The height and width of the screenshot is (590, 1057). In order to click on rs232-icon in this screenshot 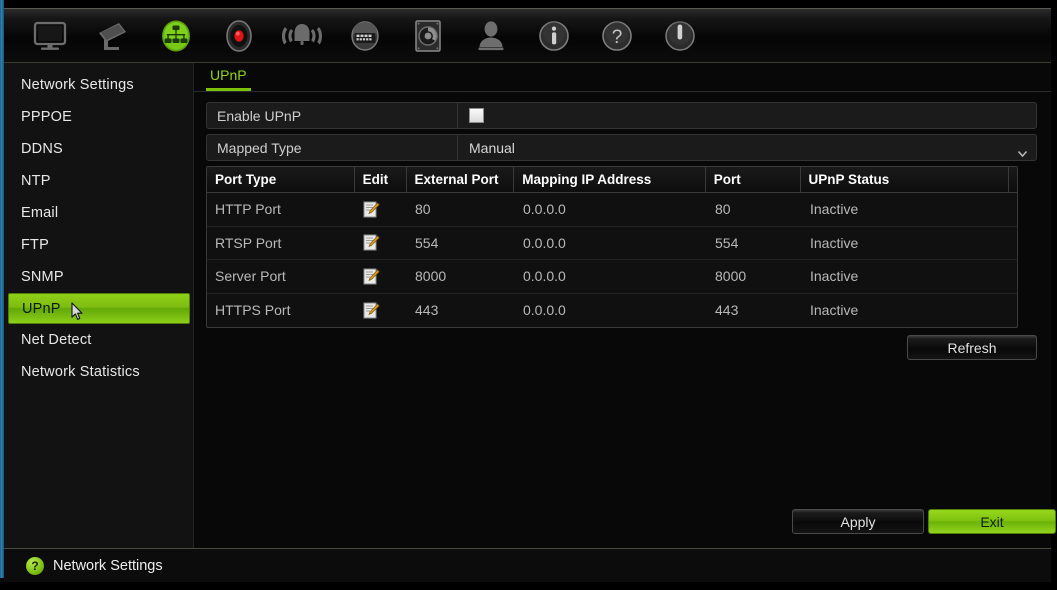, I will do `click(365, 36)`.